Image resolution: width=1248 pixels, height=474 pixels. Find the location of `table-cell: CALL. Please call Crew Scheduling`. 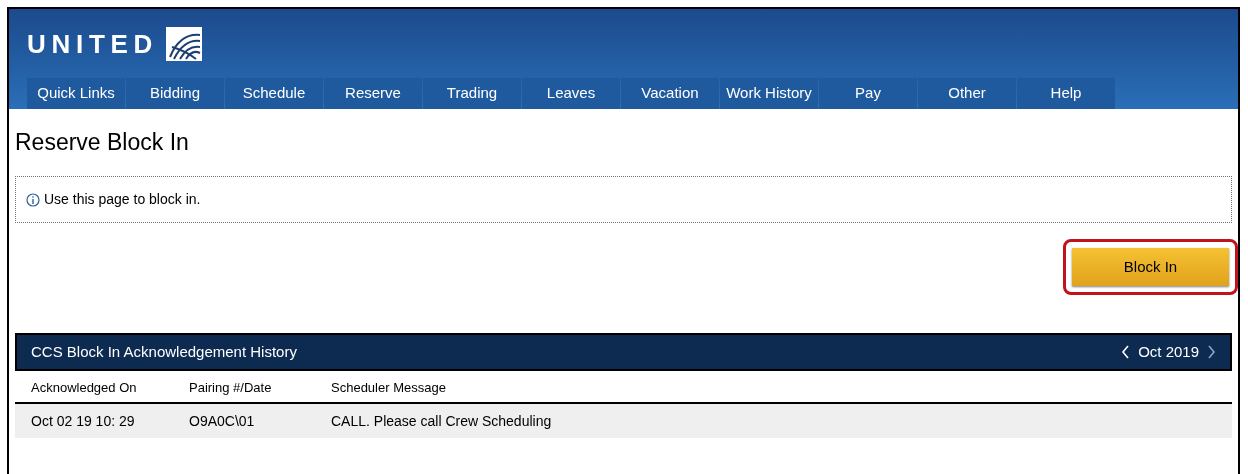

table-cell: CALL. Please call Crew Scheduling is located at coordinates (441, 421).